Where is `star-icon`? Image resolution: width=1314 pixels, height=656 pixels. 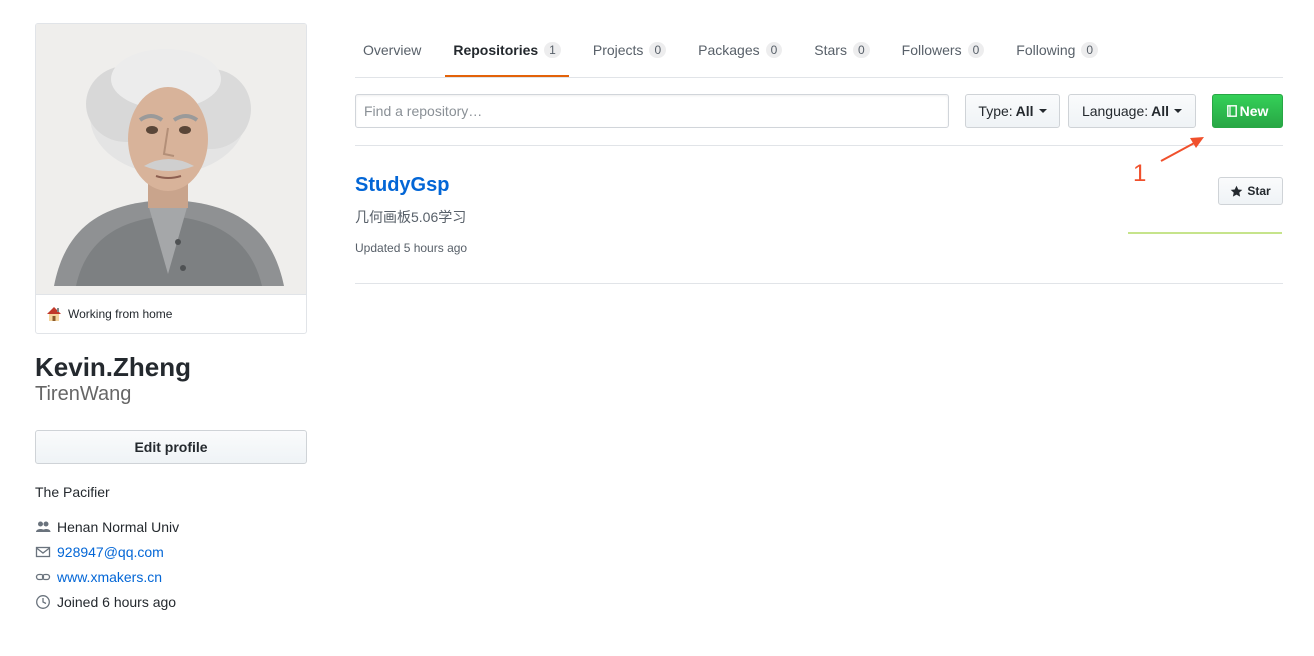 star-icon is located at coordinates (1237, 191).